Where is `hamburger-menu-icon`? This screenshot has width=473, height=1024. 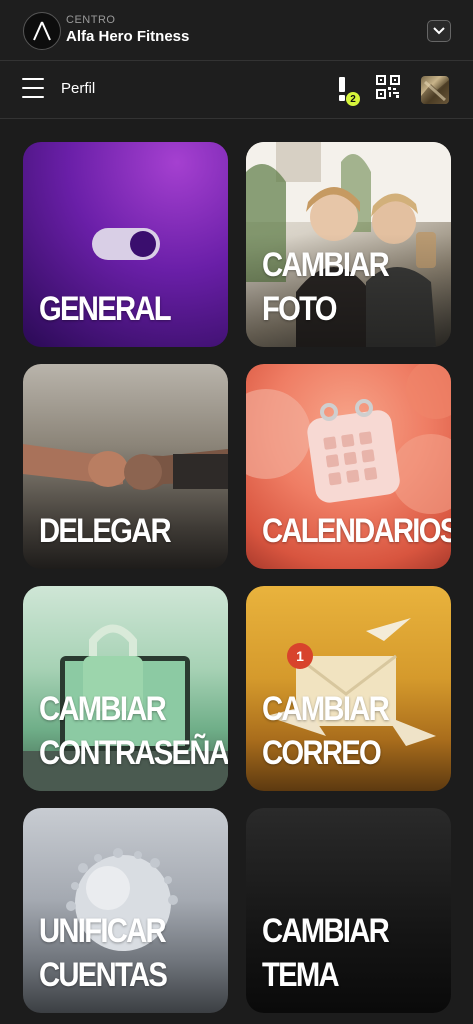
hamburger-menu-icon is located at coordinates (33, 88).